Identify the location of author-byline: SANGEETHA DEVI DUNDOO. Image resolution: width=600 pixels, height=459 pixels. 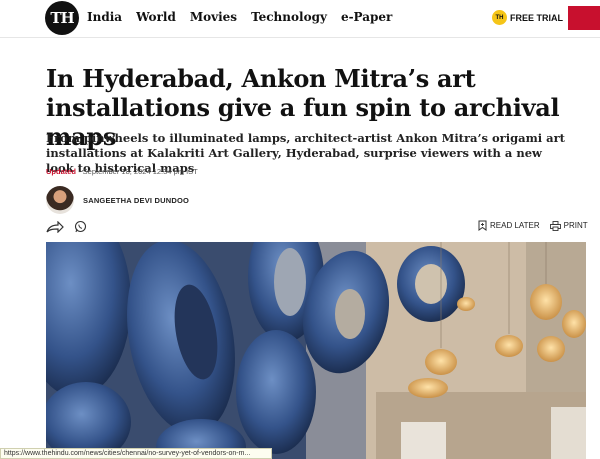
(117, 200).